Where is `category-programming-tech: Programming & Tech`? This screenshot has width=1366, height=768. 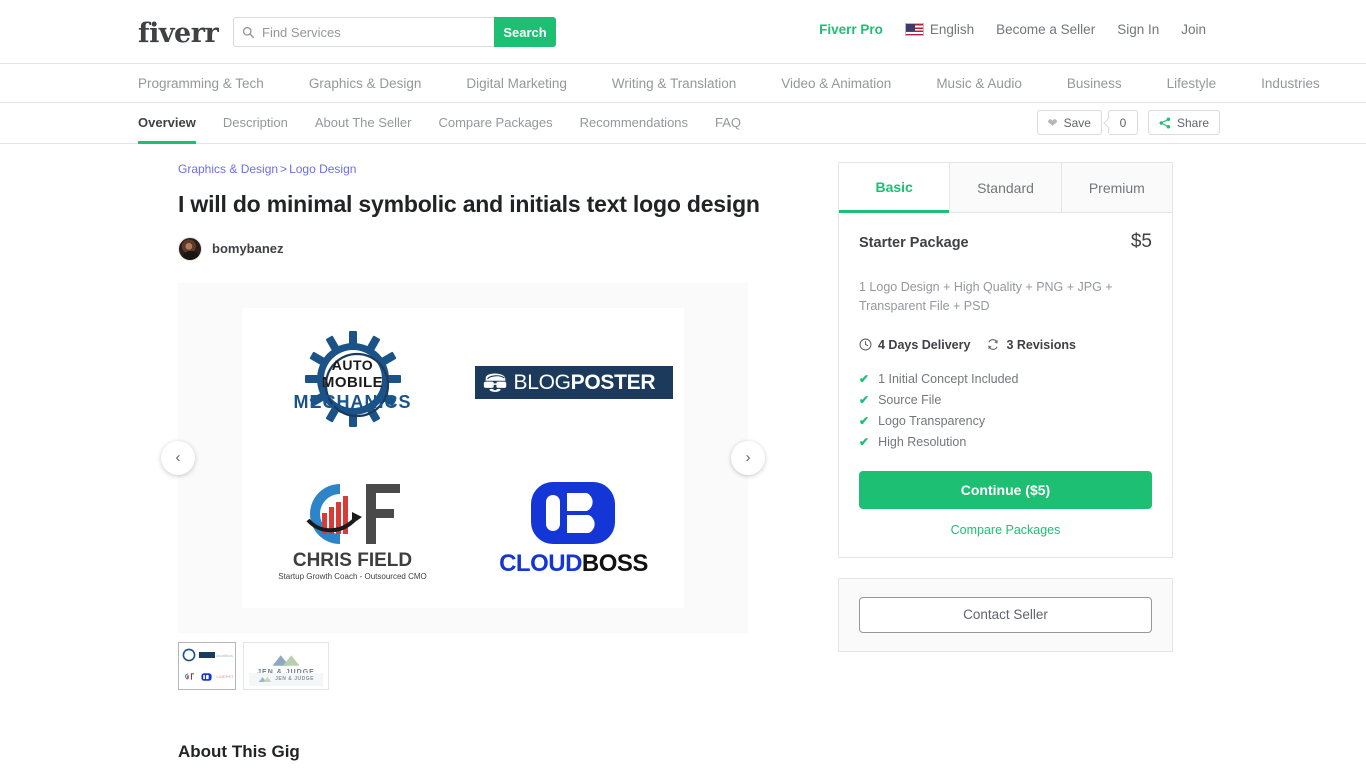
category-programming-tech: Programming & Tech is located at coordinates (201, 83).